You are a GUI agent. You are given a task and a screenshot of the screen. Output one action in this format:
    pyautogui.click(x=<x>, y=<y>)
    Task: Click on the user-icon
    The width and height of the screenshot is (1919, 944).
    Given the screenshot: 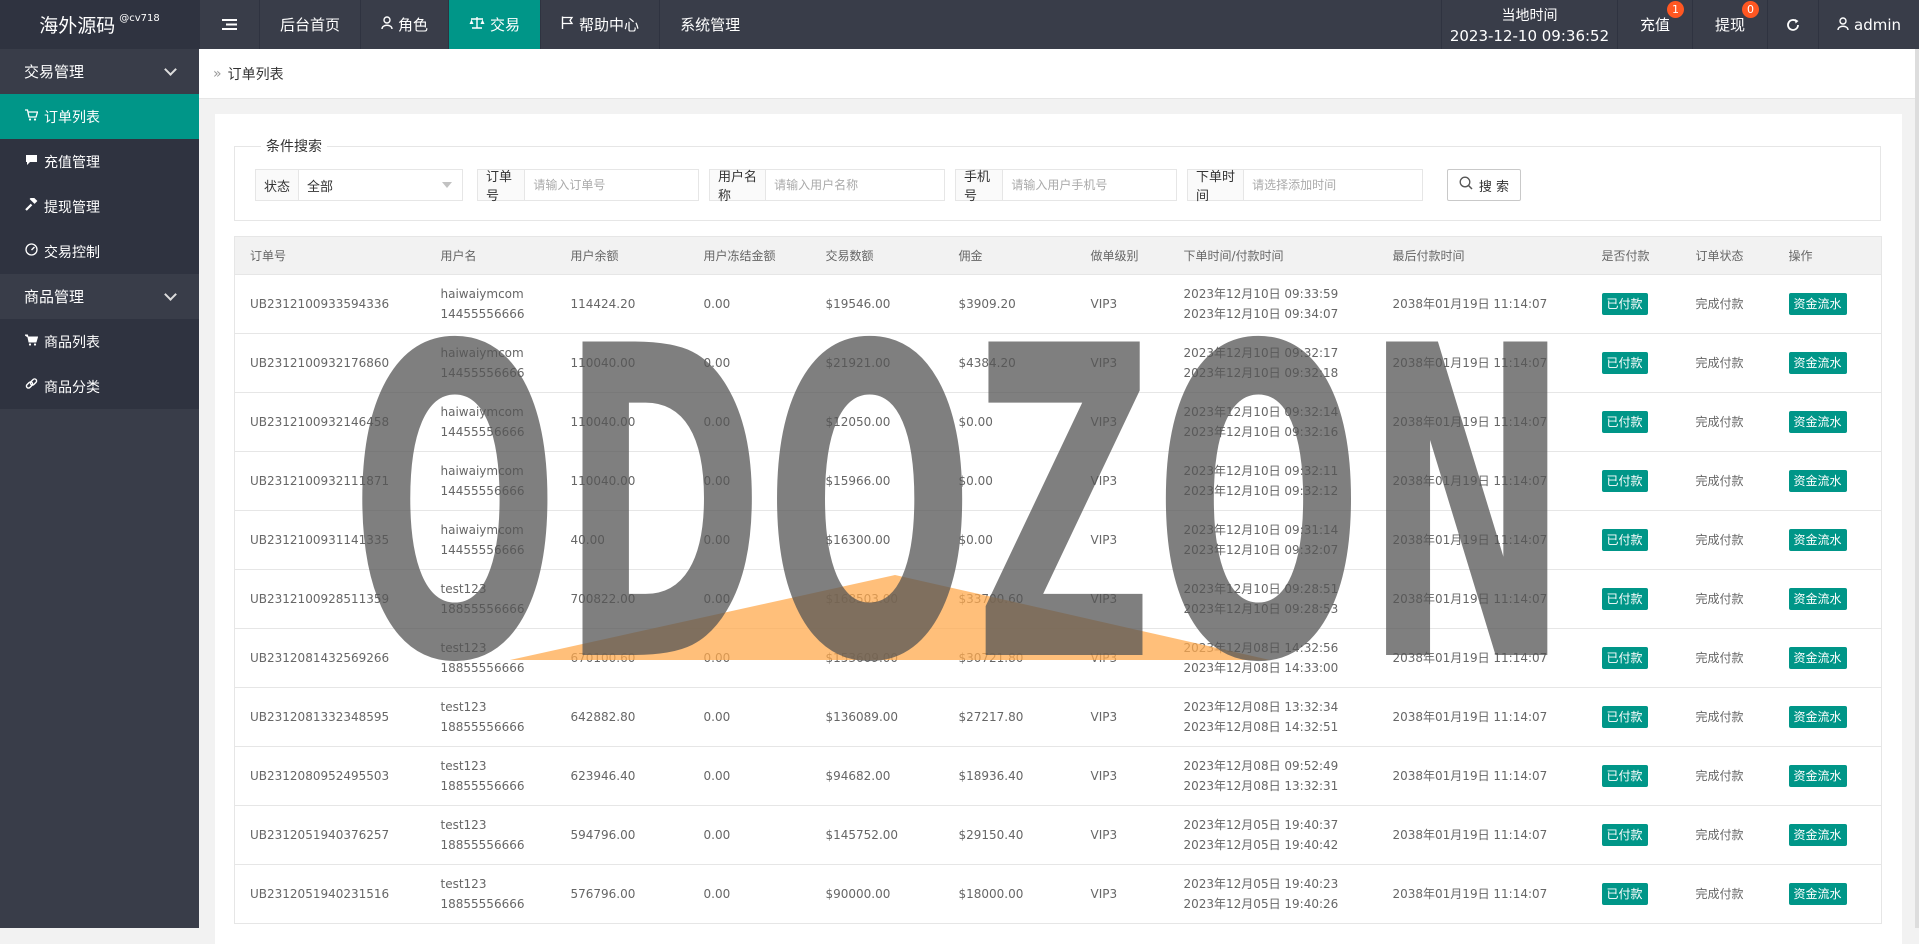 What is the action you would take?
    pyautogui.click(x=387, y=24)
    